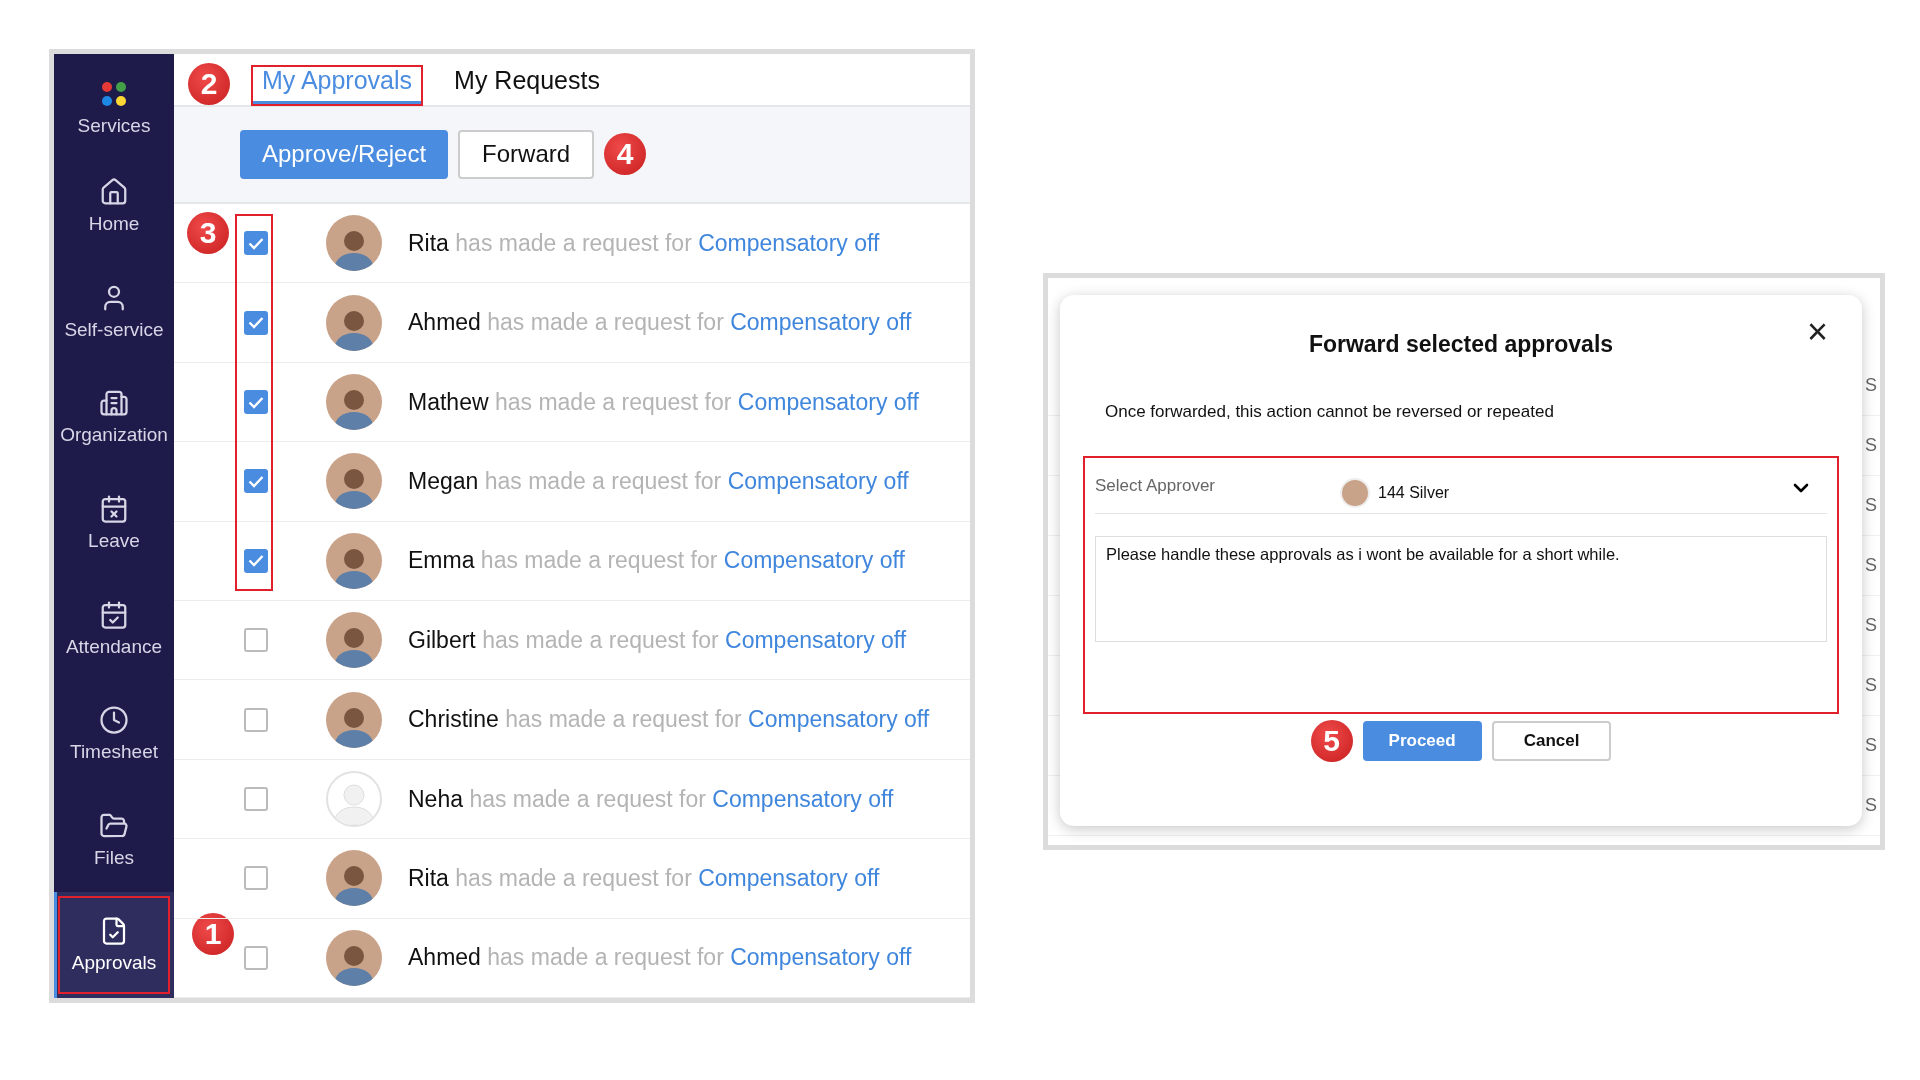  I want to click on services-logo-icon, so click(114, 93).